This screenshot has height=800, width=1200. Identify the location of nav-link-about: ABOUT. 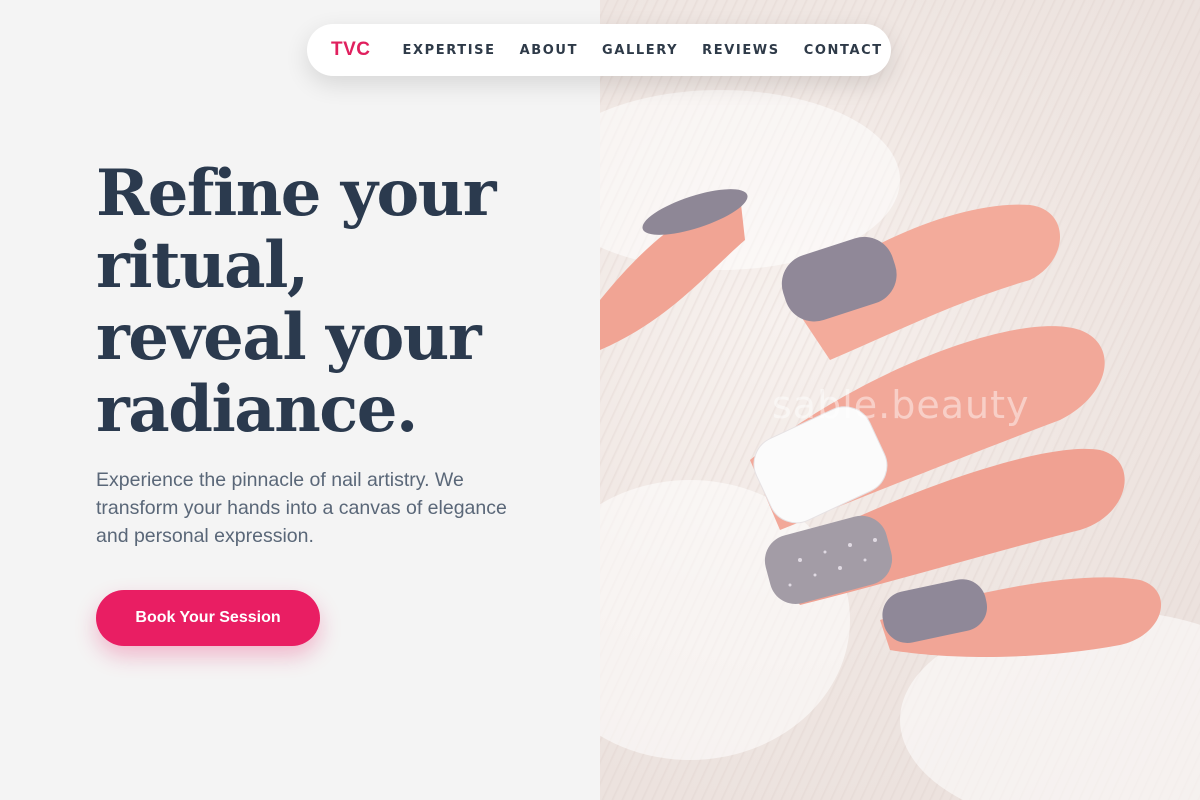
(549, 50).